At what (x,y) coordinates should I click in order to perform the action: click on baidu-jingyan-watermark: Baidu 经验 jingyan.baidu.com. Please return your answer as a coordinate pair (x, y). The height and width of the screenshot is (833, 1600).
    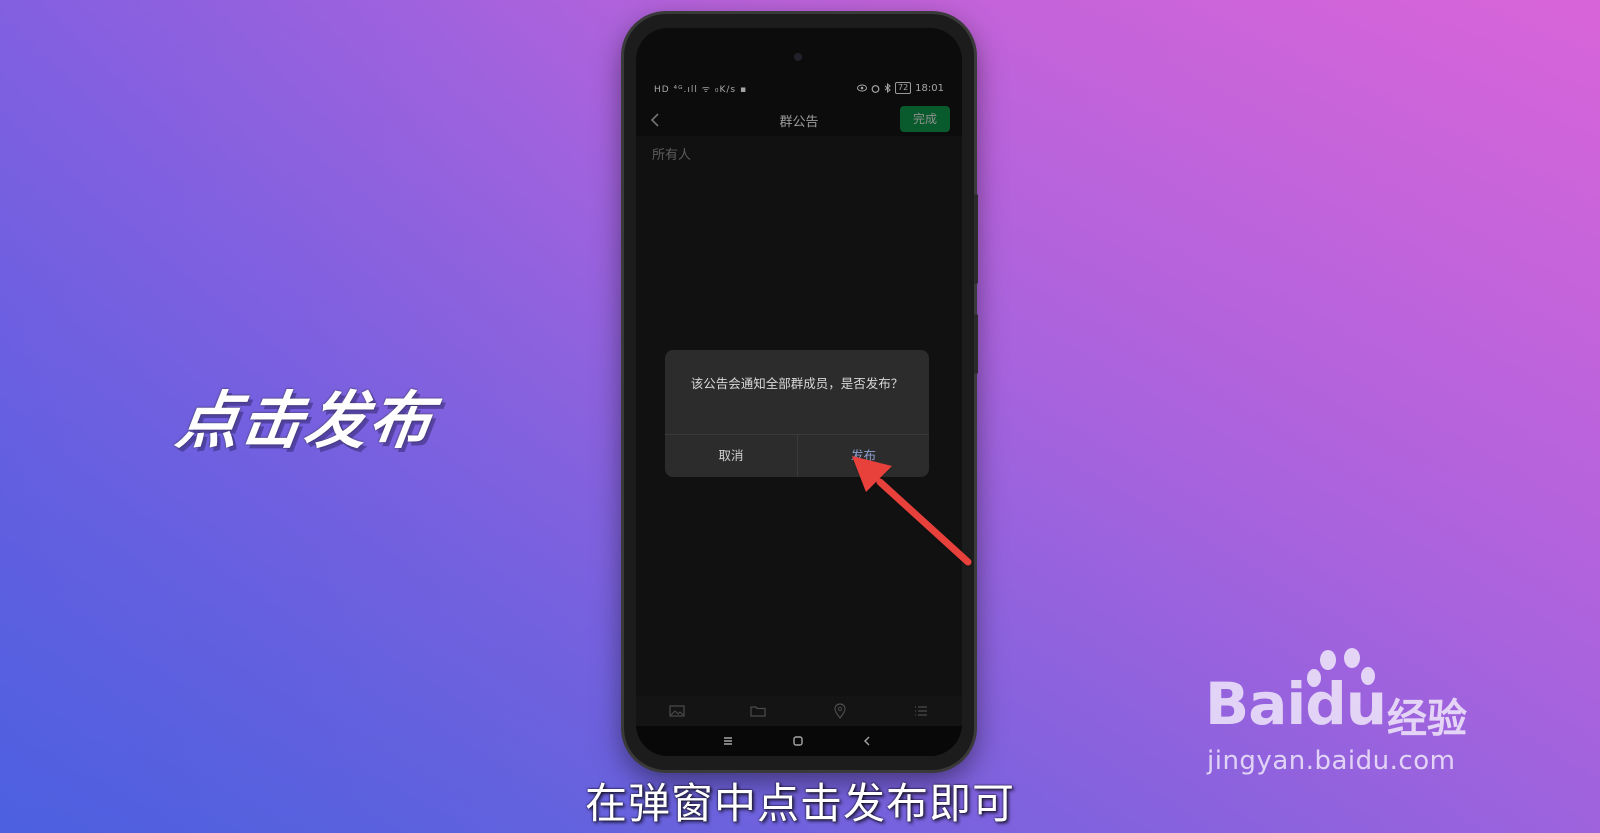
    Looking at the image, I should click on (1350, 718).